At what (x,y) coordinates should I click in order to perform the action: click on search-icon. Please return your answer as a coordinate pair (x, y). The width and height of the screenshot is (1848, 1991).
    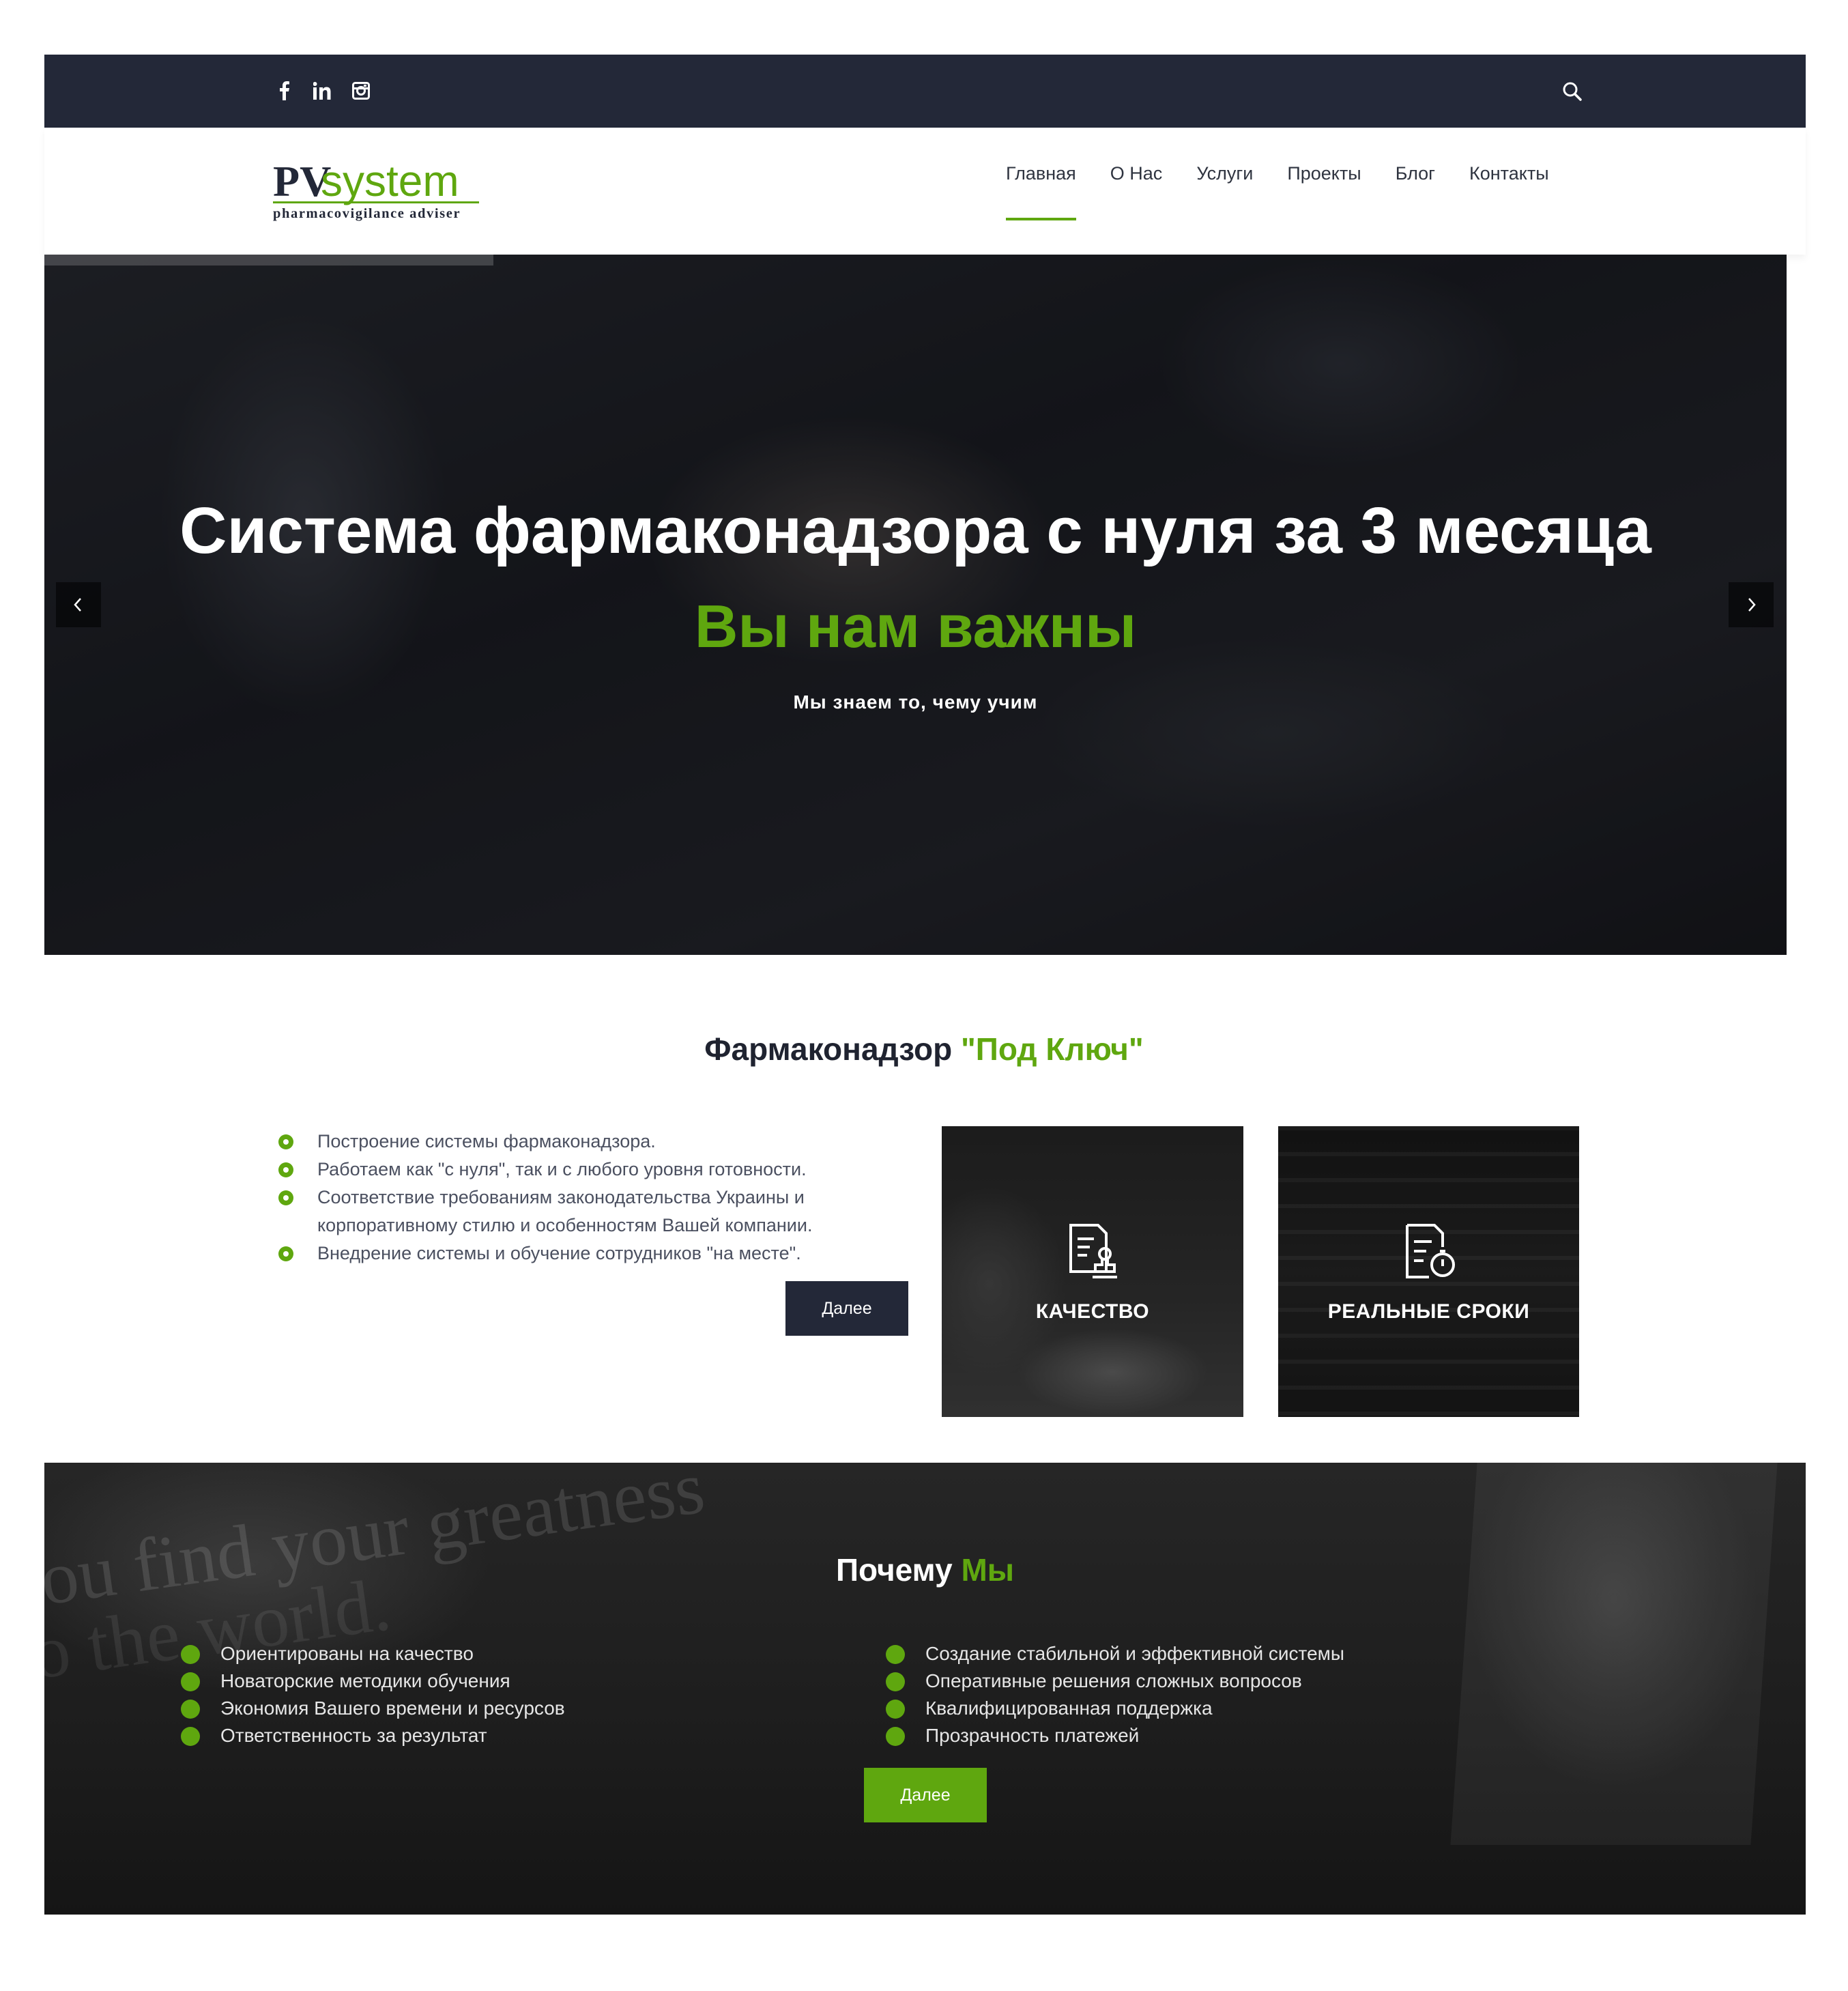
    Looking at the image, I should click on (1572, 91).